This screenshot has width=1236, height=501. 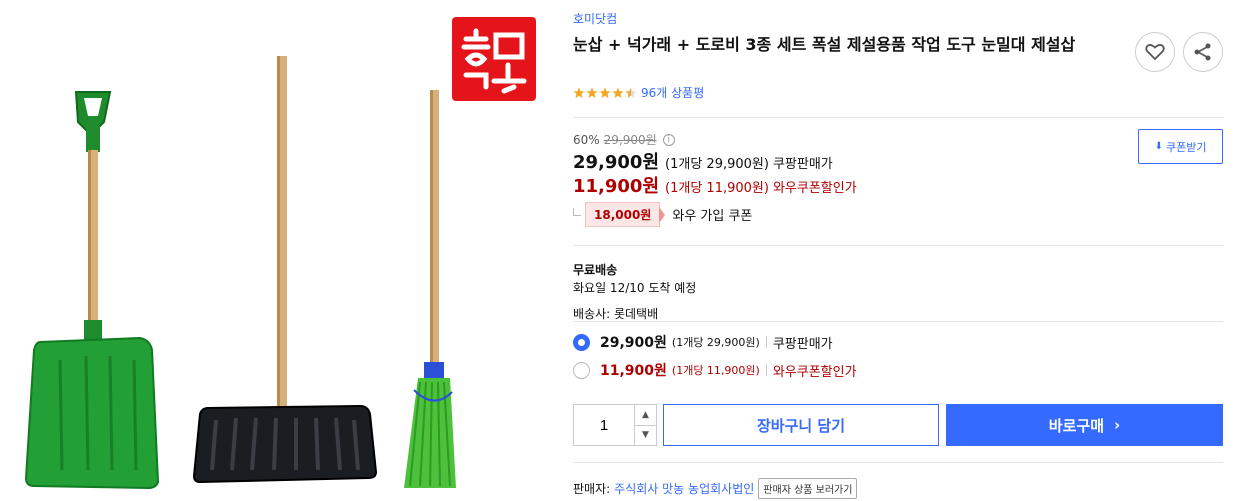 What do you see at coordinates (631, 92) in the screenshot?
I see `half-star-icon` at bounding box center [631, 92].